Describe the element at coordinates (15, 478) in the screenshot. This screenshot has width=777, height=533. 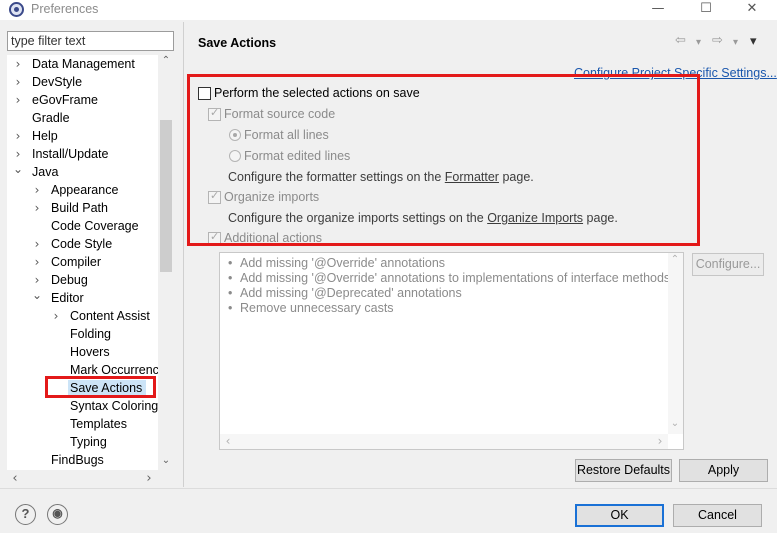
I see `scroll-left-icon: ‹` at that location.